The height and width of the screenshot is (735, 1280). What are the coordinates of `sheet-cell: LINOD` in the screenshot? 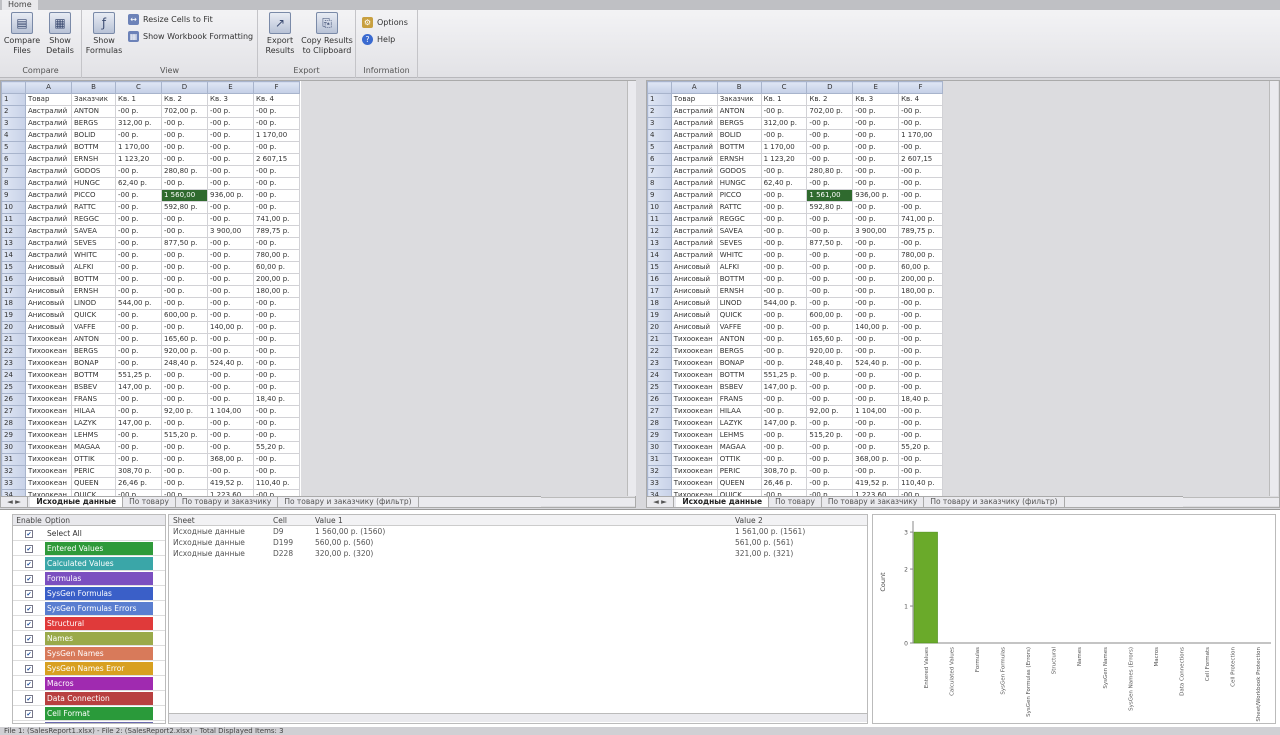 It's located at (93, 303).